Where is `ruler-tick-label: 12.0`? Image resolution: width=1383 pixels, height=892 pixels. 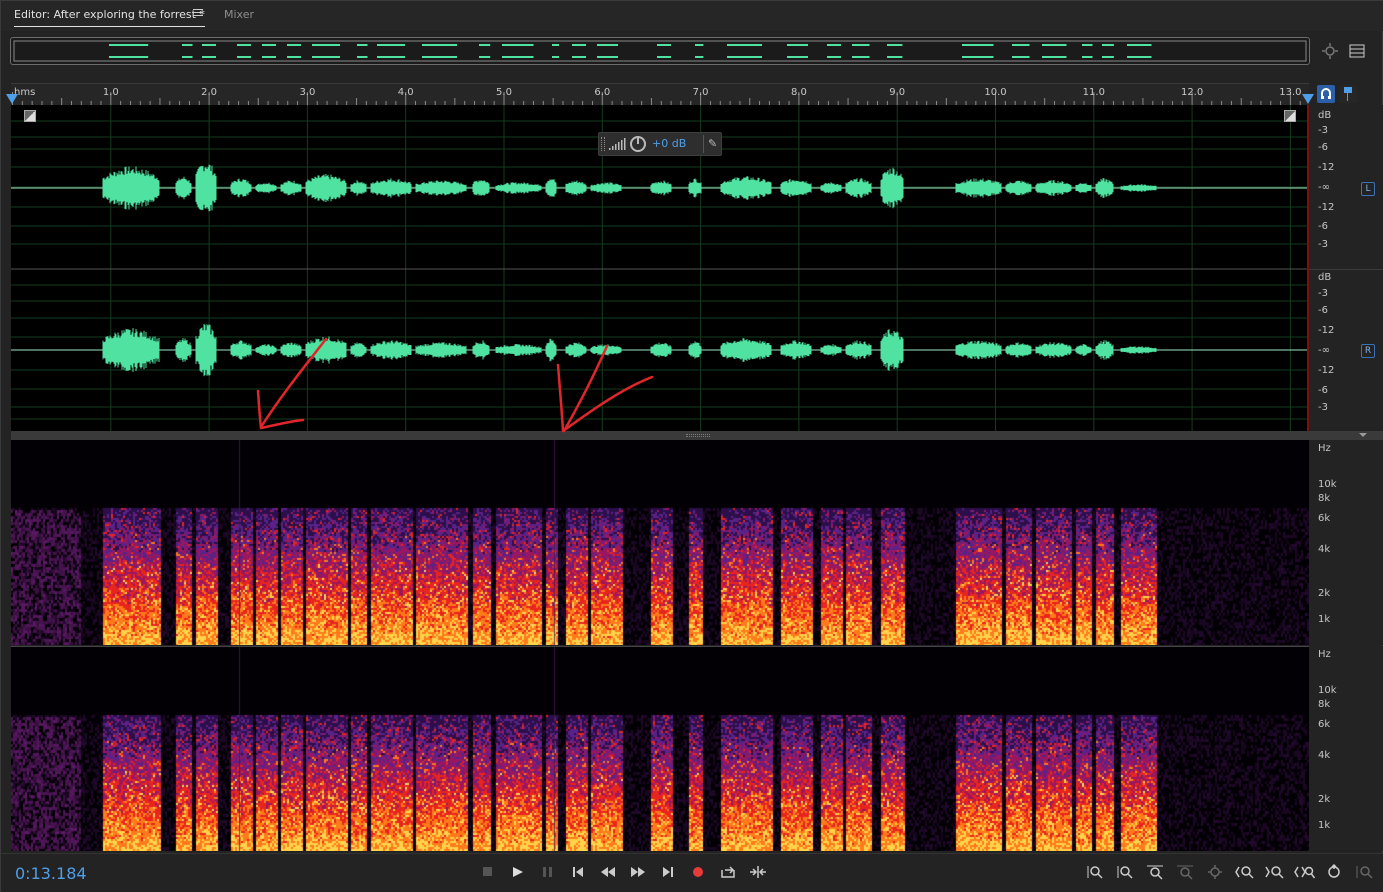
ruler-tick-label: 12.0 is located at coordinates (1192, 92).